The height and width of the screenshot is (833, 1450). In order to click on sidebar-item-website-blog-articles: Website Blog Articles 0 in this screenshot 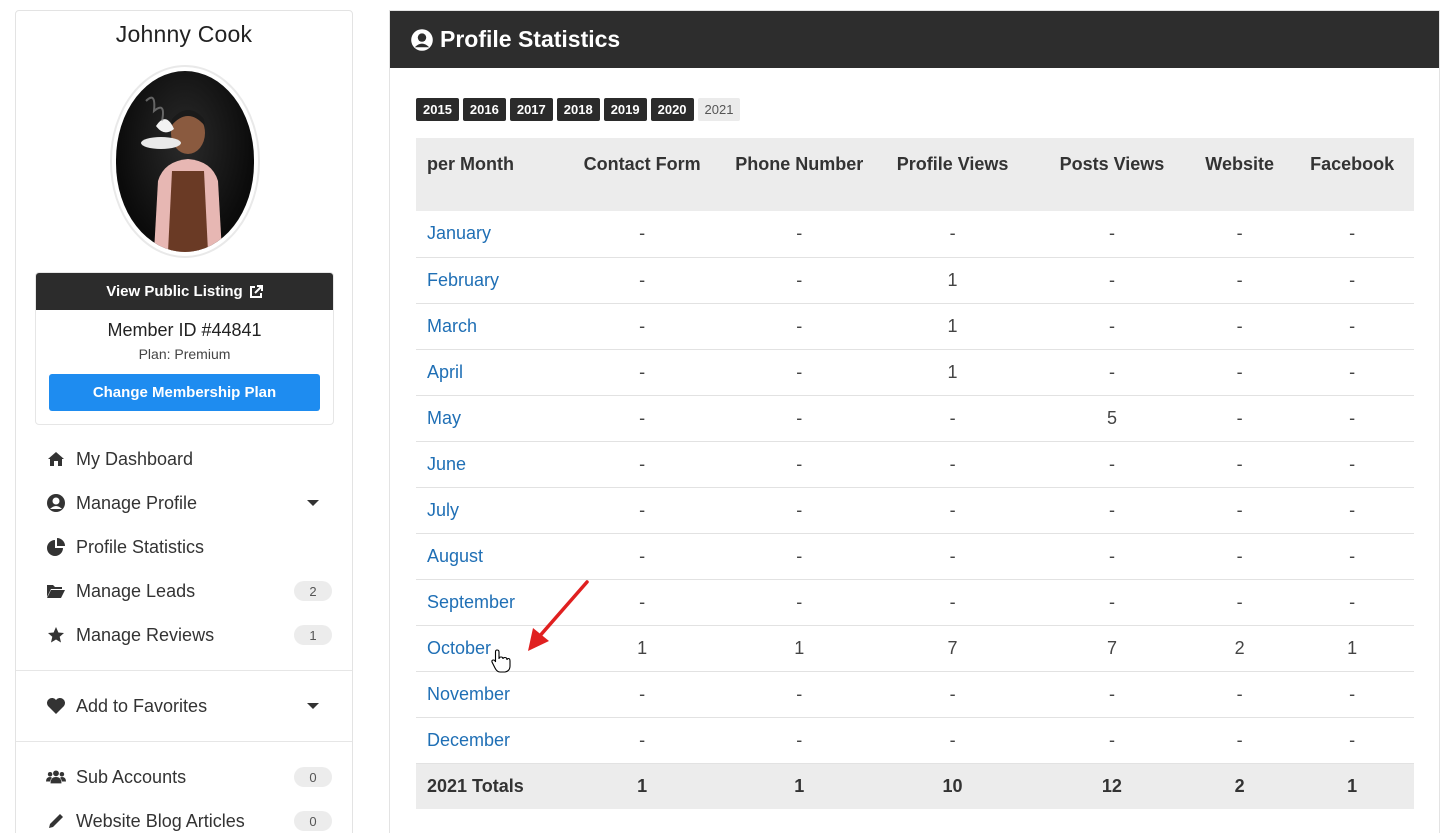, I will do `click(184, 816)`.